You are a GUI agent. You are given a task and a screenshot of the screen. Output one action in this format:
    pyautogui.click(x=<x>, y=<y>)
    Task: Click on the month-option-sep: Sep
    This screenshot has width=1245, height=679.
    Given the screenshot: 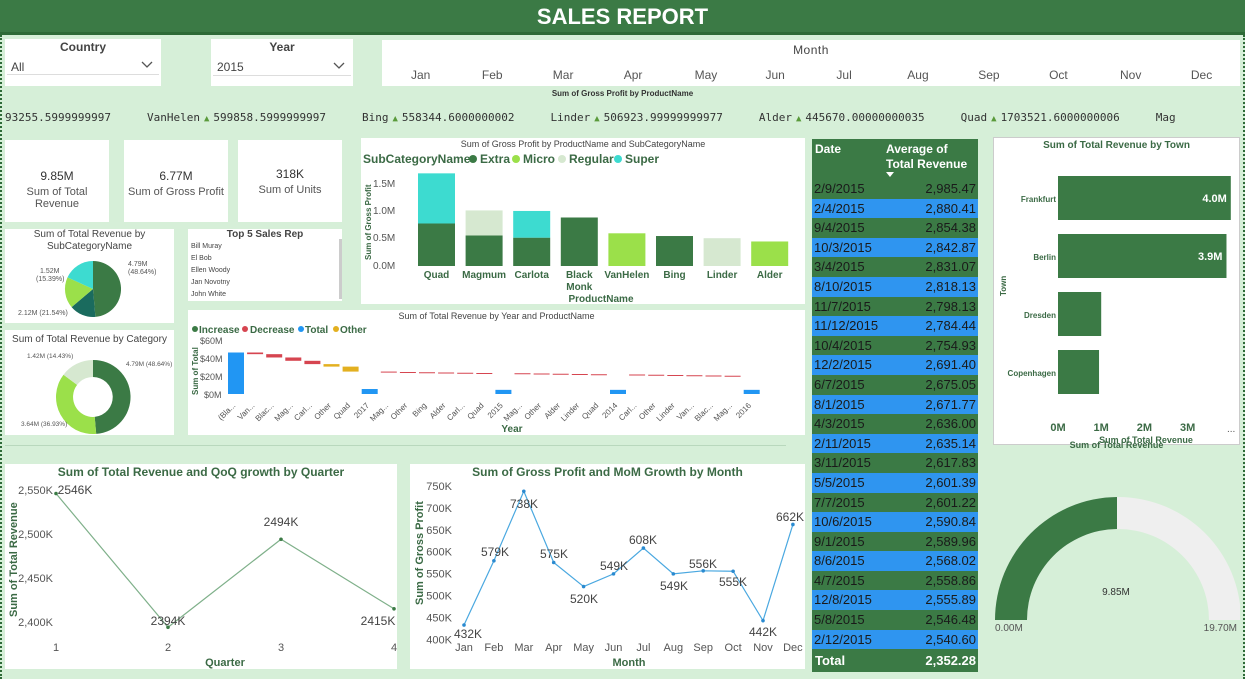 What is the action you would take?
    pyautogui.click(x=988, y=75)
    